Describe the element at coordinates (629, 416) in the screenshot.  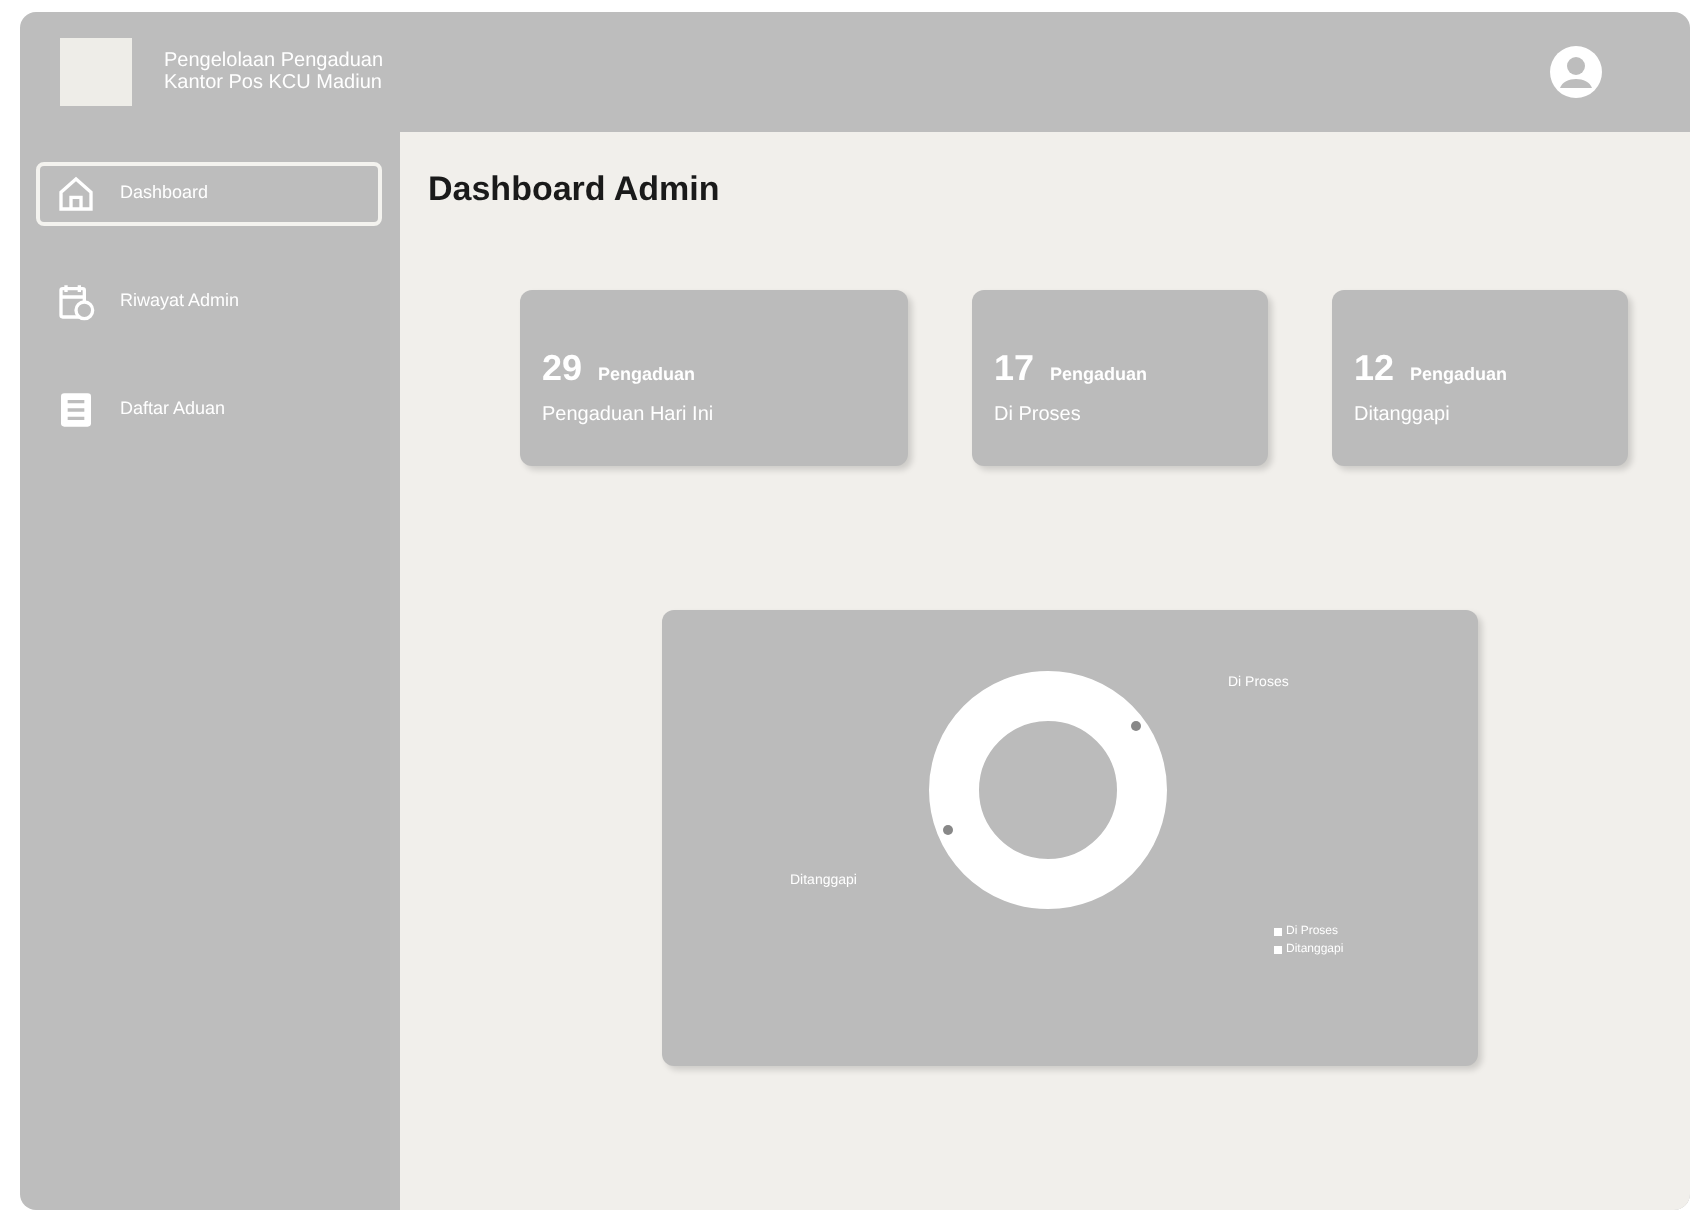
I see `stat-caption: Pengaduan Hari Ini` at that location.